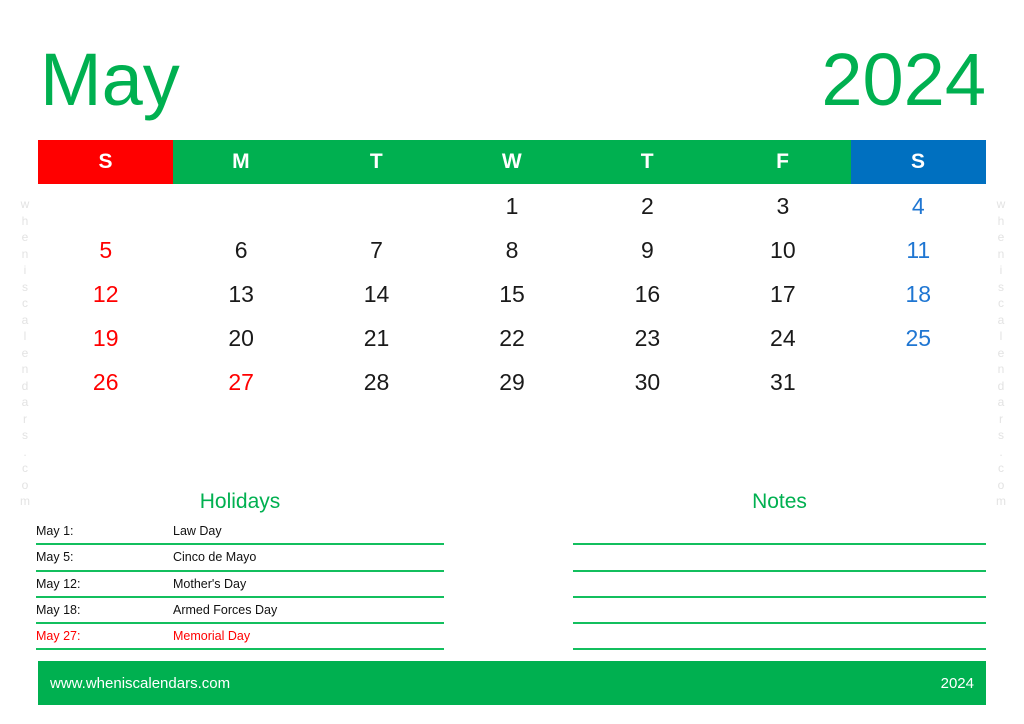 The width and height of the screenshot is (1024, 724). Describe the element at coordinates (240, 250) in the screenshot. I see `date-cell: 6` at that location.